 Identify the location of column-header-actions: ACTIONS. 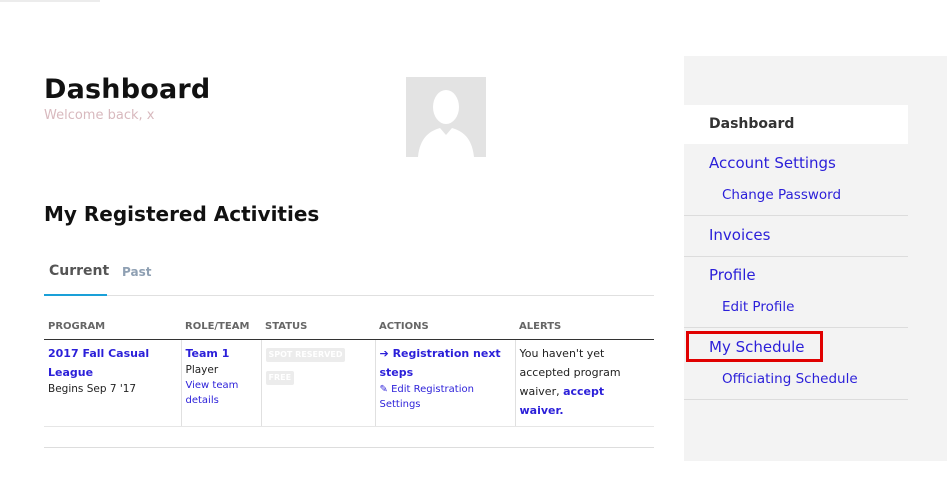
(445, 327).